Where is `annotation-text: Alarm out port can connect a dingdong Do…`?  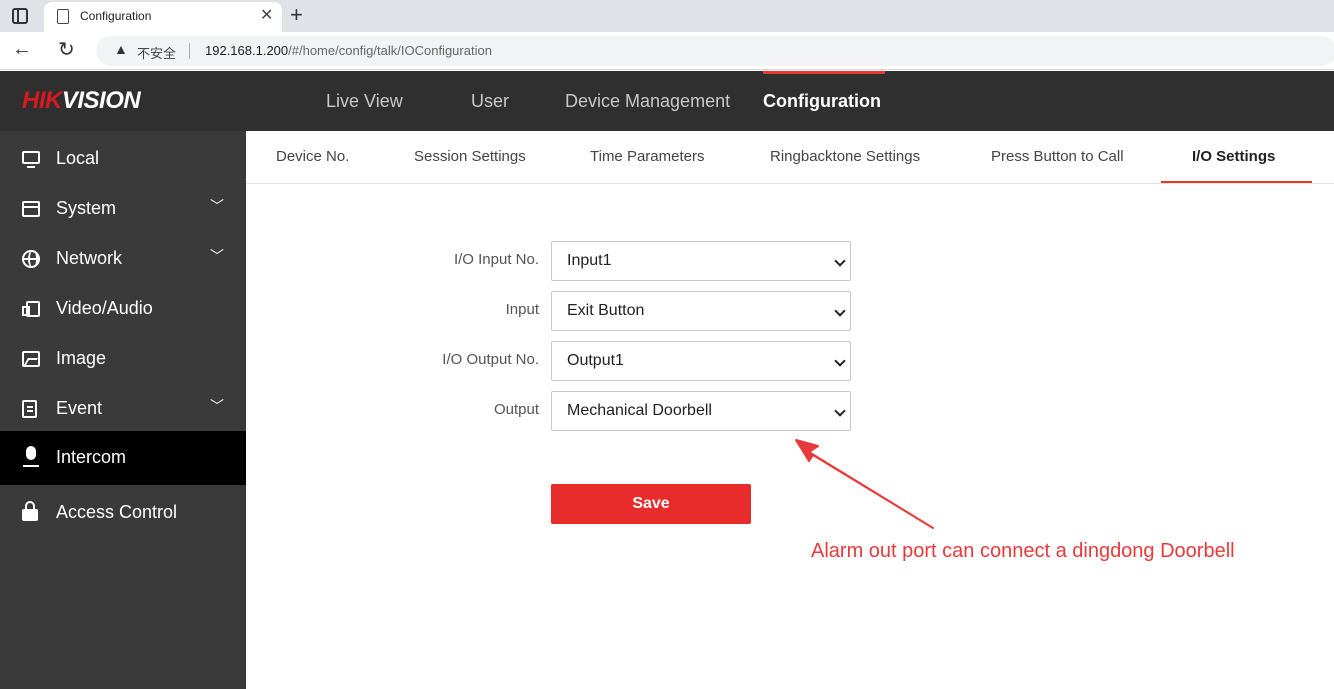 annotation-text: Alarm out port can connect a dingdong Do… is located at coordinates (1023, 551).